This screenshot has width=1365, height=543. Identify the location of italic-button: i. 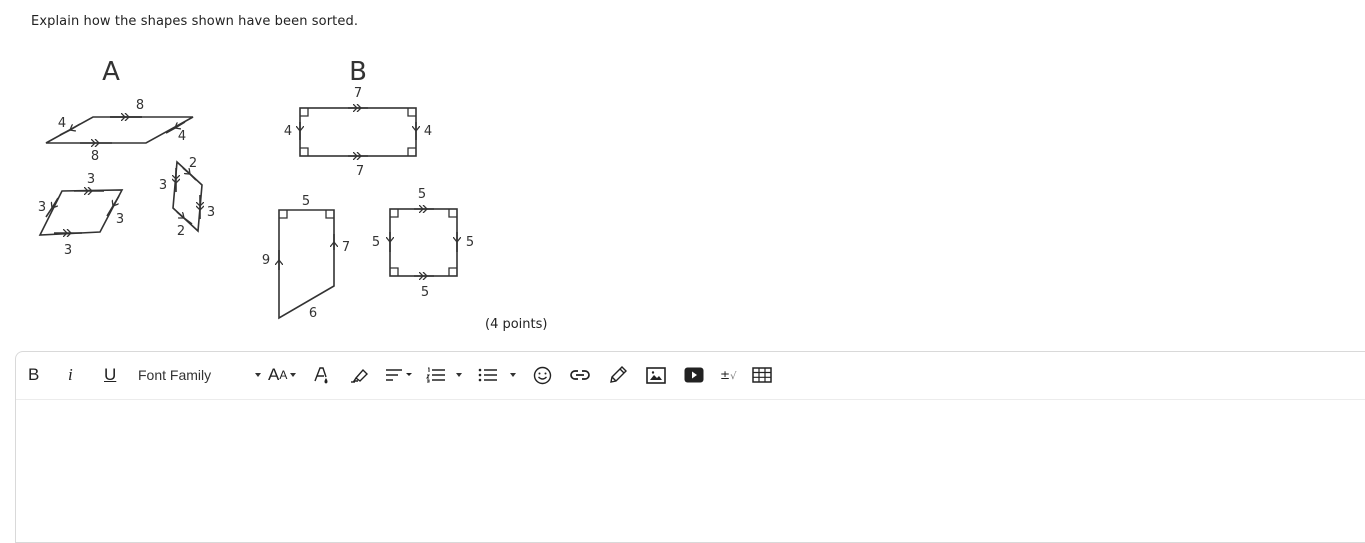
(70, 375).